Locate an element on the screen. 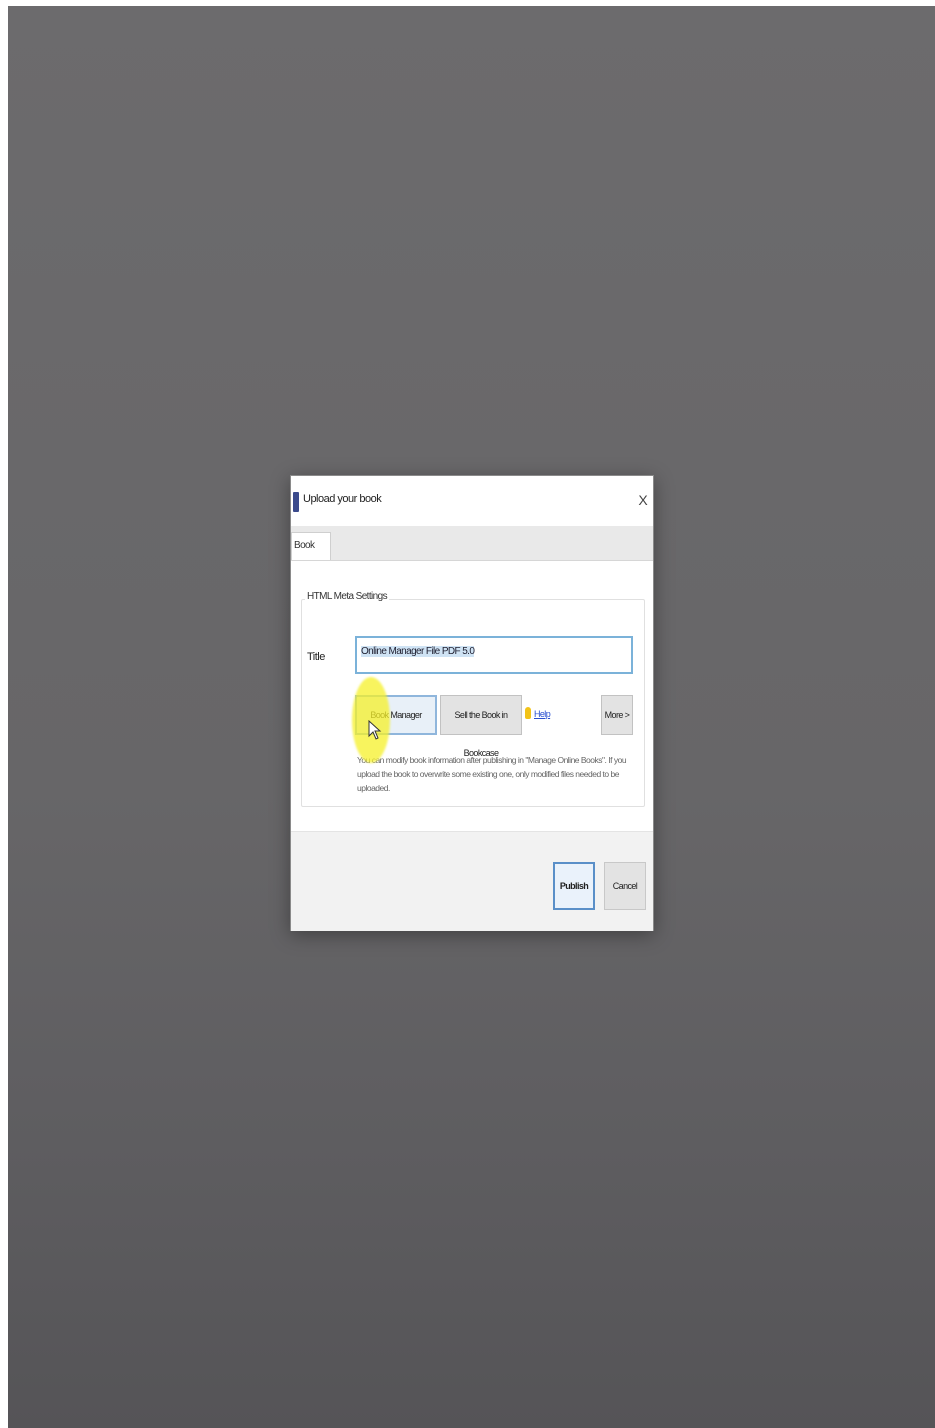 The width and height of the screenshot is (935, 1428). help-link: Help is located at coordinates (542, 714).